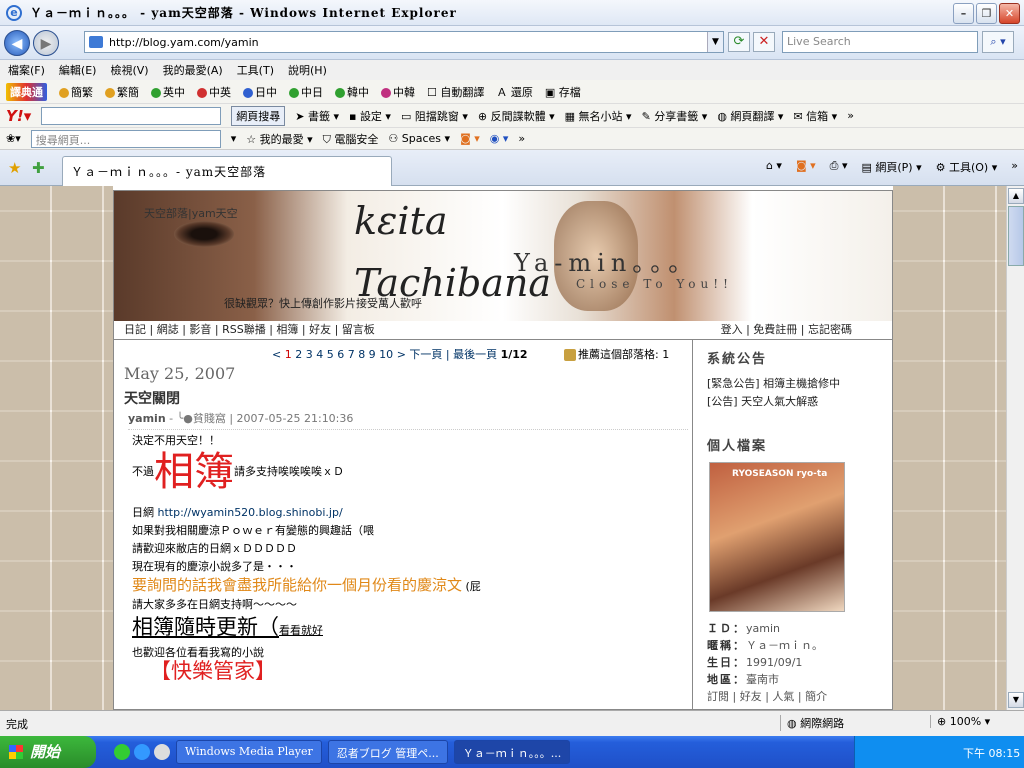 Image resolution: width=1024 pixels, height=768 pixels. What do you see at coordinates (18, 116) in the screenshot?
I see `yahoo-logo-icon: Y!▾` at bounding box center [18, 116].